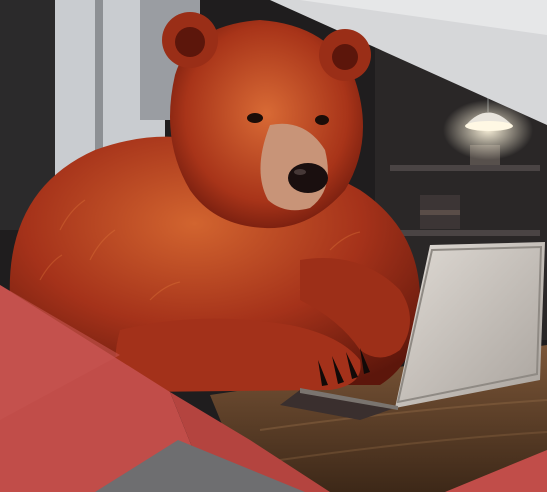  I want to click on bear-nose, so click(308, 178).